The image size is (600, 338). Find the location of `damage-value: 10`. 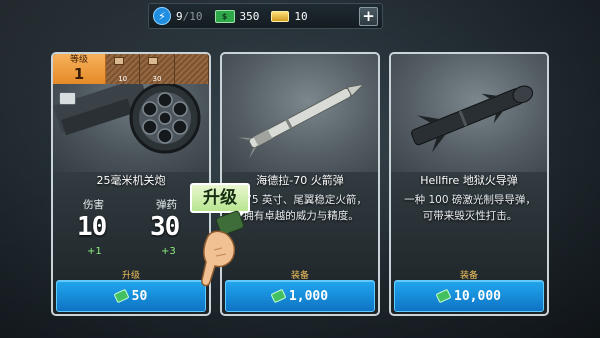

damage-value: 10 is located at coordinates (92, 227).